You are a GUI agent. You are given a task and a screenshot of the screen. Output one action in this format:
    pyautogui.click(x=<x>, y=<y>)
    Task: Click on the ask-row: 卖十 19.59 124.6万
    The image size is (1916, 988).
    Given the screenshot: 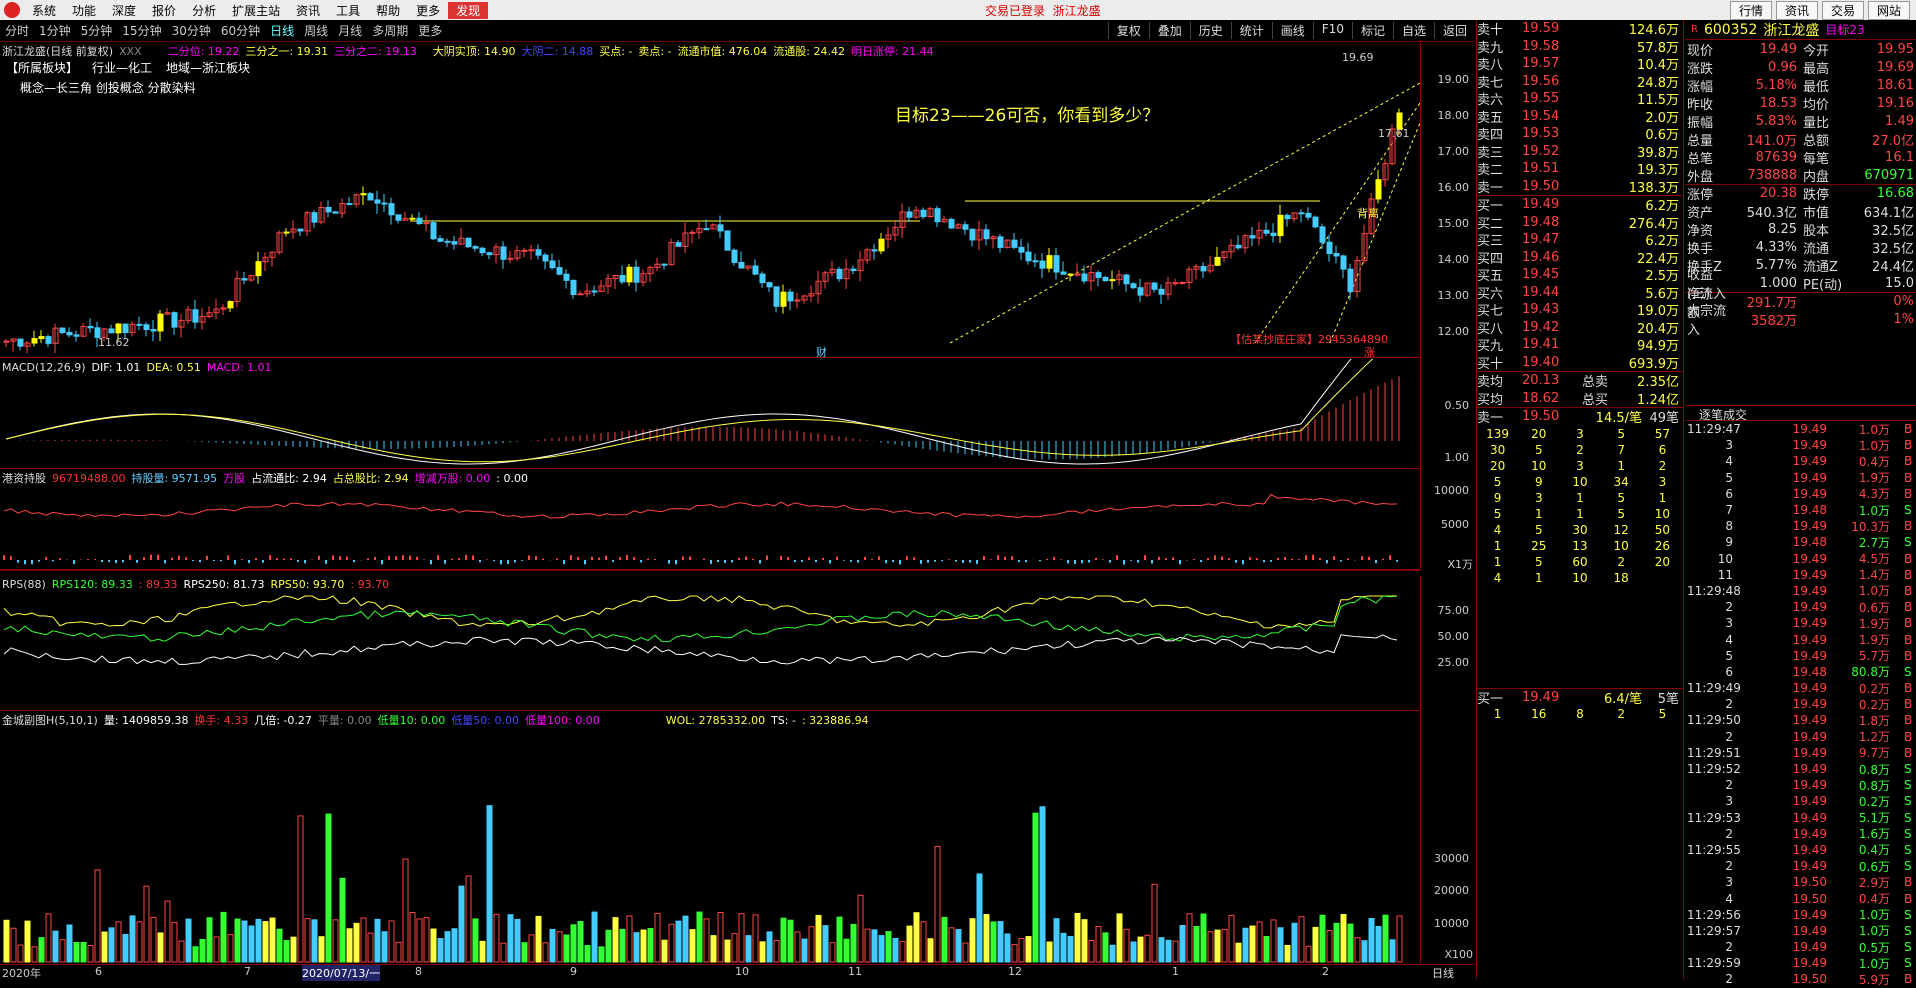 What is the action you would take?
    pyautogui.click(x=1580, y=29)
    